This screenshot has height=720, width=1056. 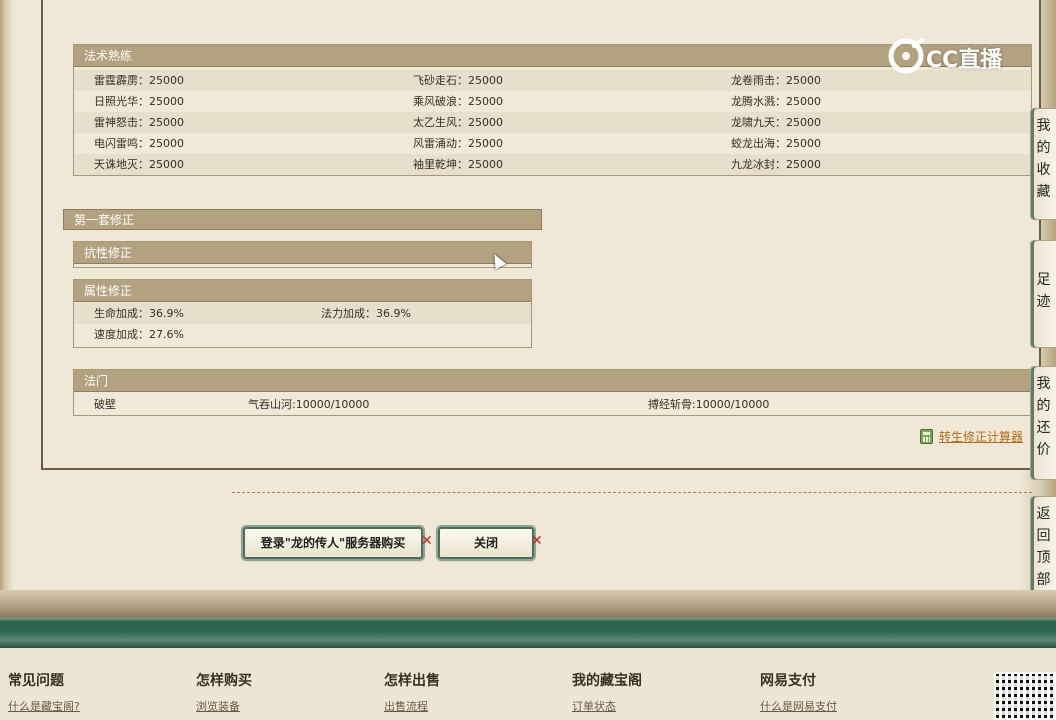 I want to click on sidebar-item-back-to-top: 返 回 顶 部, so click(x=1043, y=550).